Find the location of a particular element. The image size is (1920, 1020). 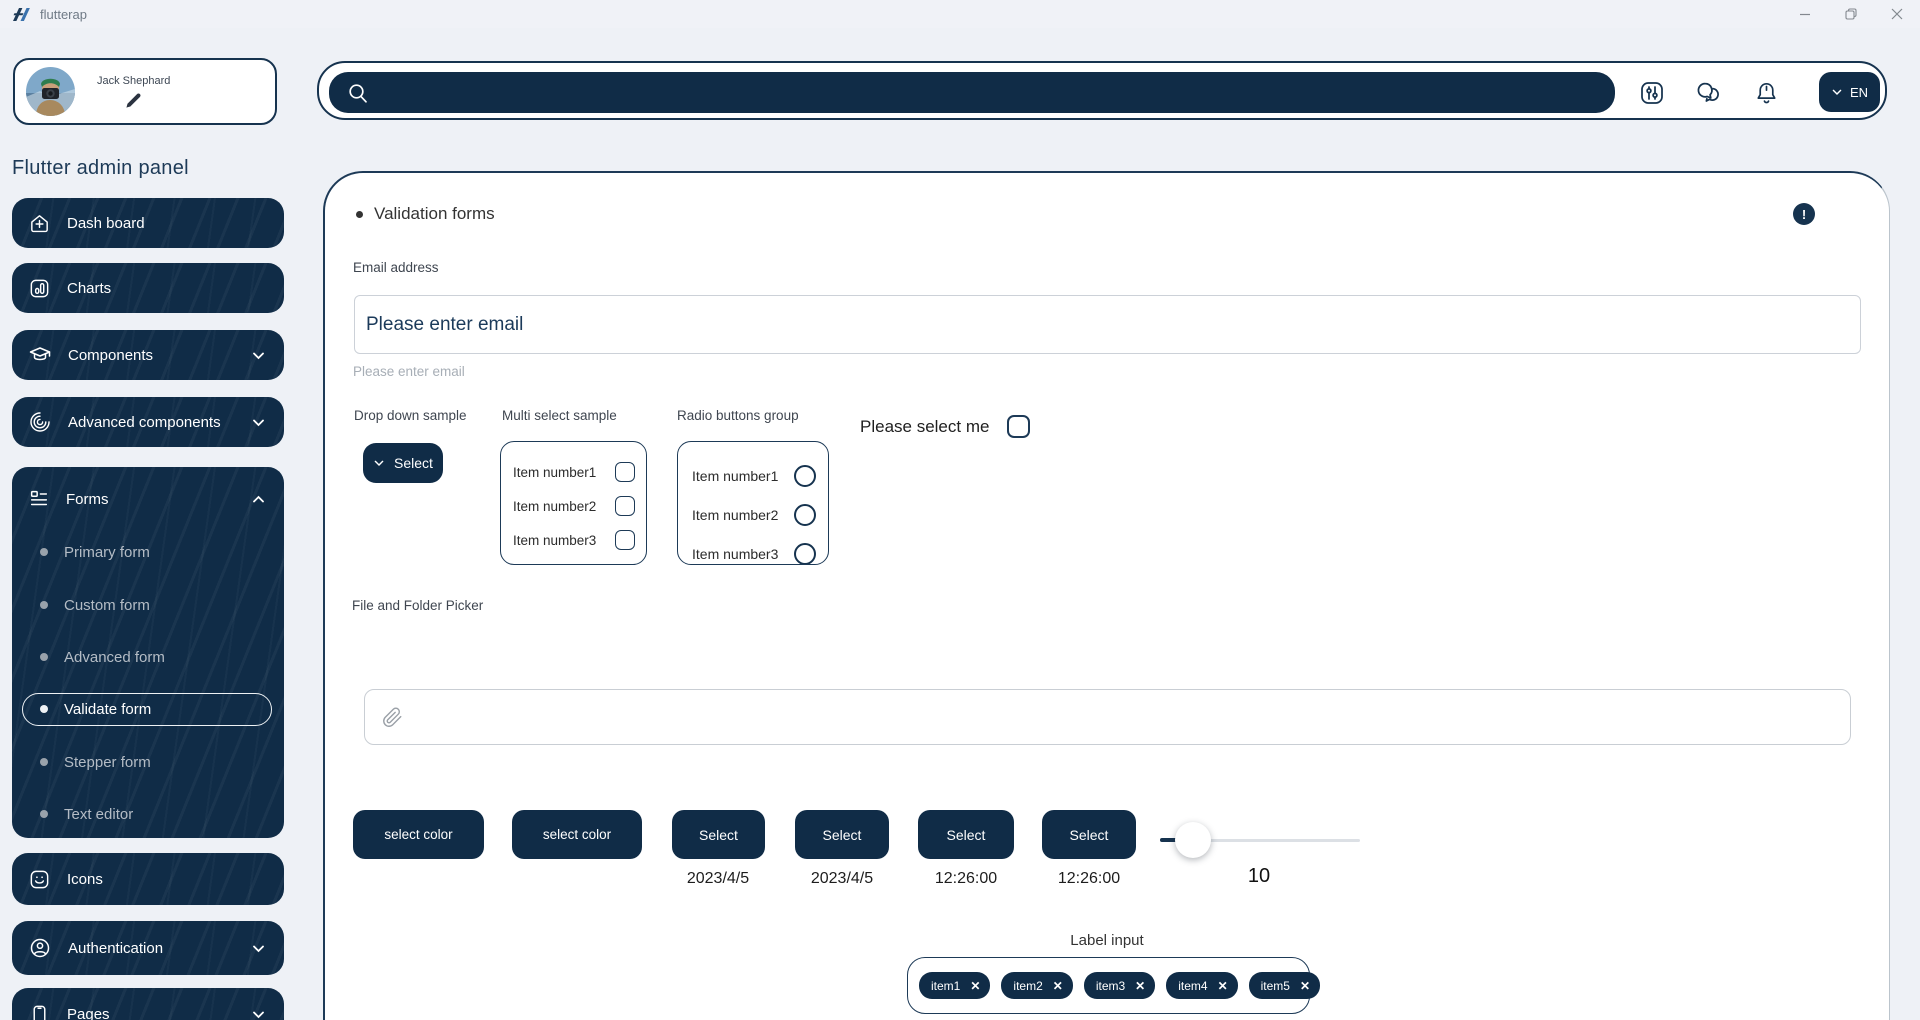

sidebar-item-pages: Pages is located at coordinates (148, 1004).